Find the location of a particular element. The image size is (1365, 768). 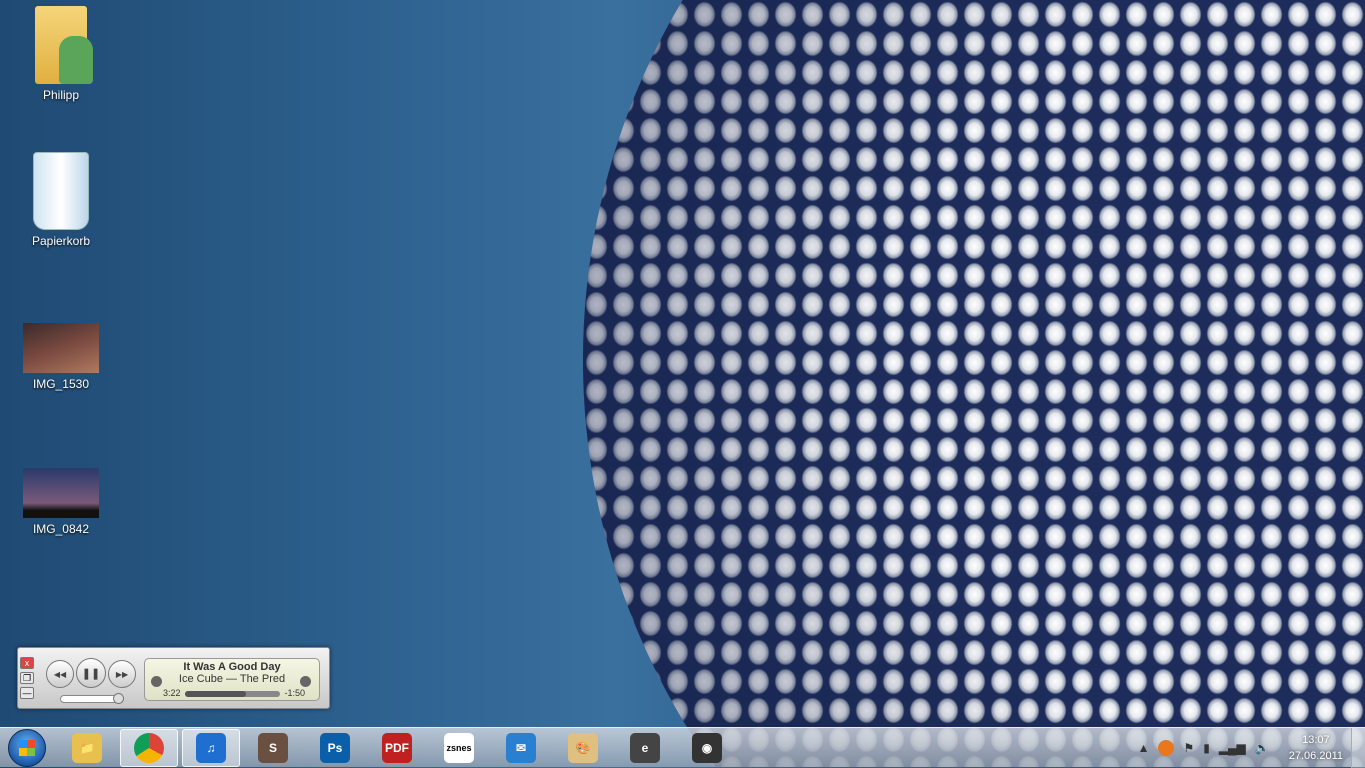

app-e-icon: e is located at coordinates (645, 747).